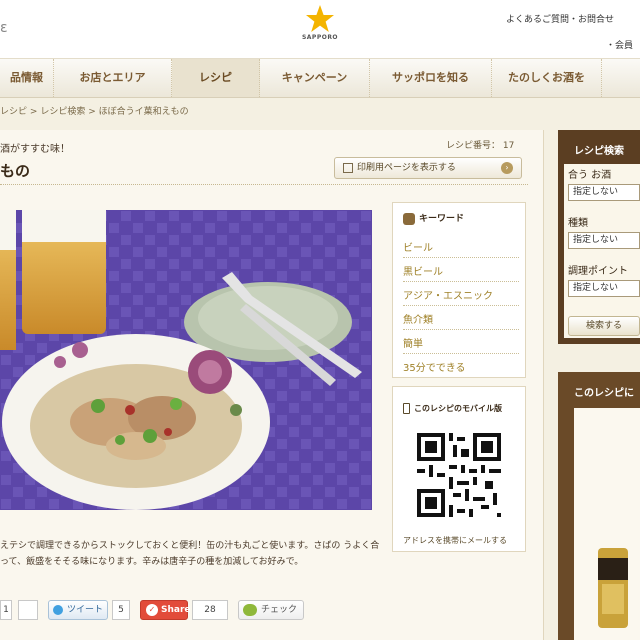 The image size is (640, 640). What do you see at coordinates (455, 540) in the screenshot?
I see `email-to-mobile-link: アドレスを携帯にメールする` at bounding box center [455, 540].